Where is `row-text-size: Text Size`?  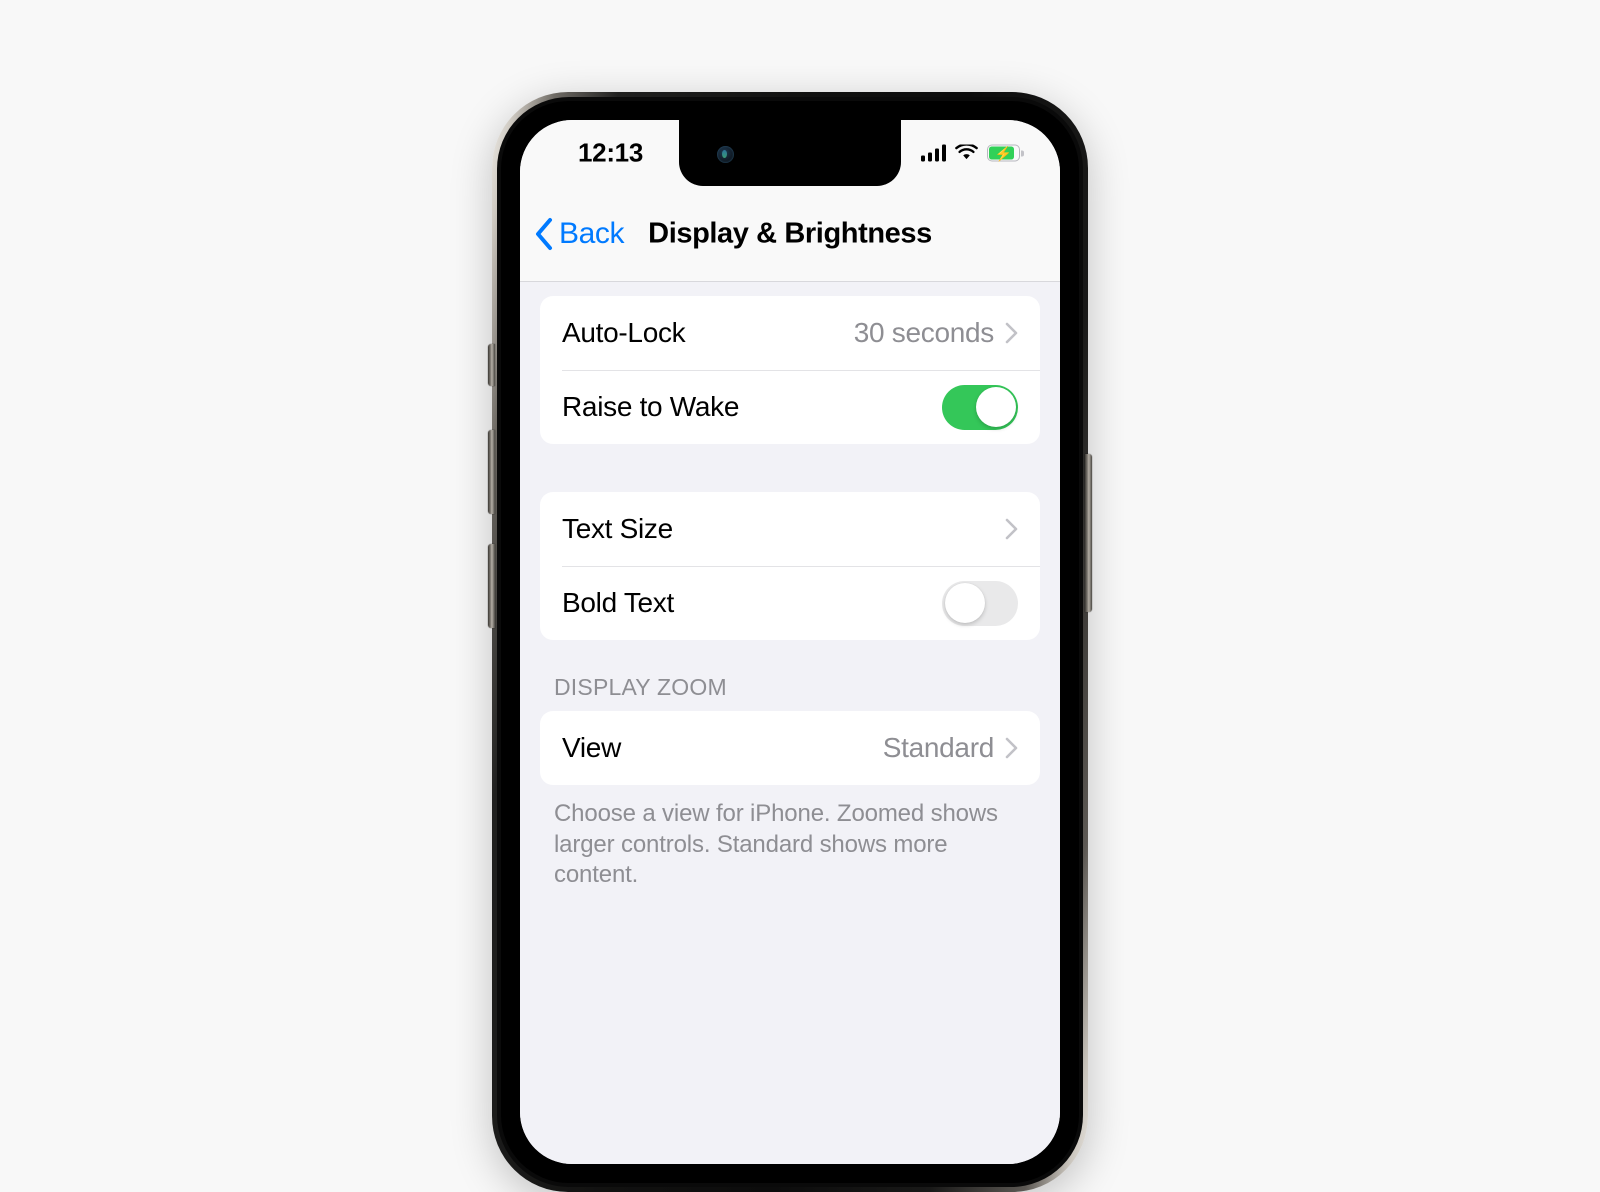 row-text-size: Text Size is located at coordinates (790, 529).